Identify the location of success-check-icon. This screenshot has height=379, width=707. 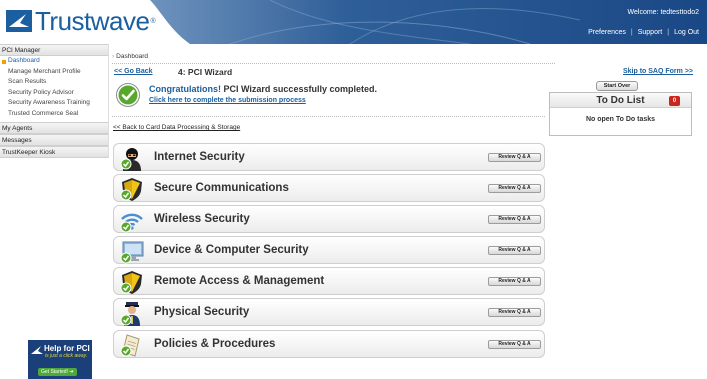
(128, 95).